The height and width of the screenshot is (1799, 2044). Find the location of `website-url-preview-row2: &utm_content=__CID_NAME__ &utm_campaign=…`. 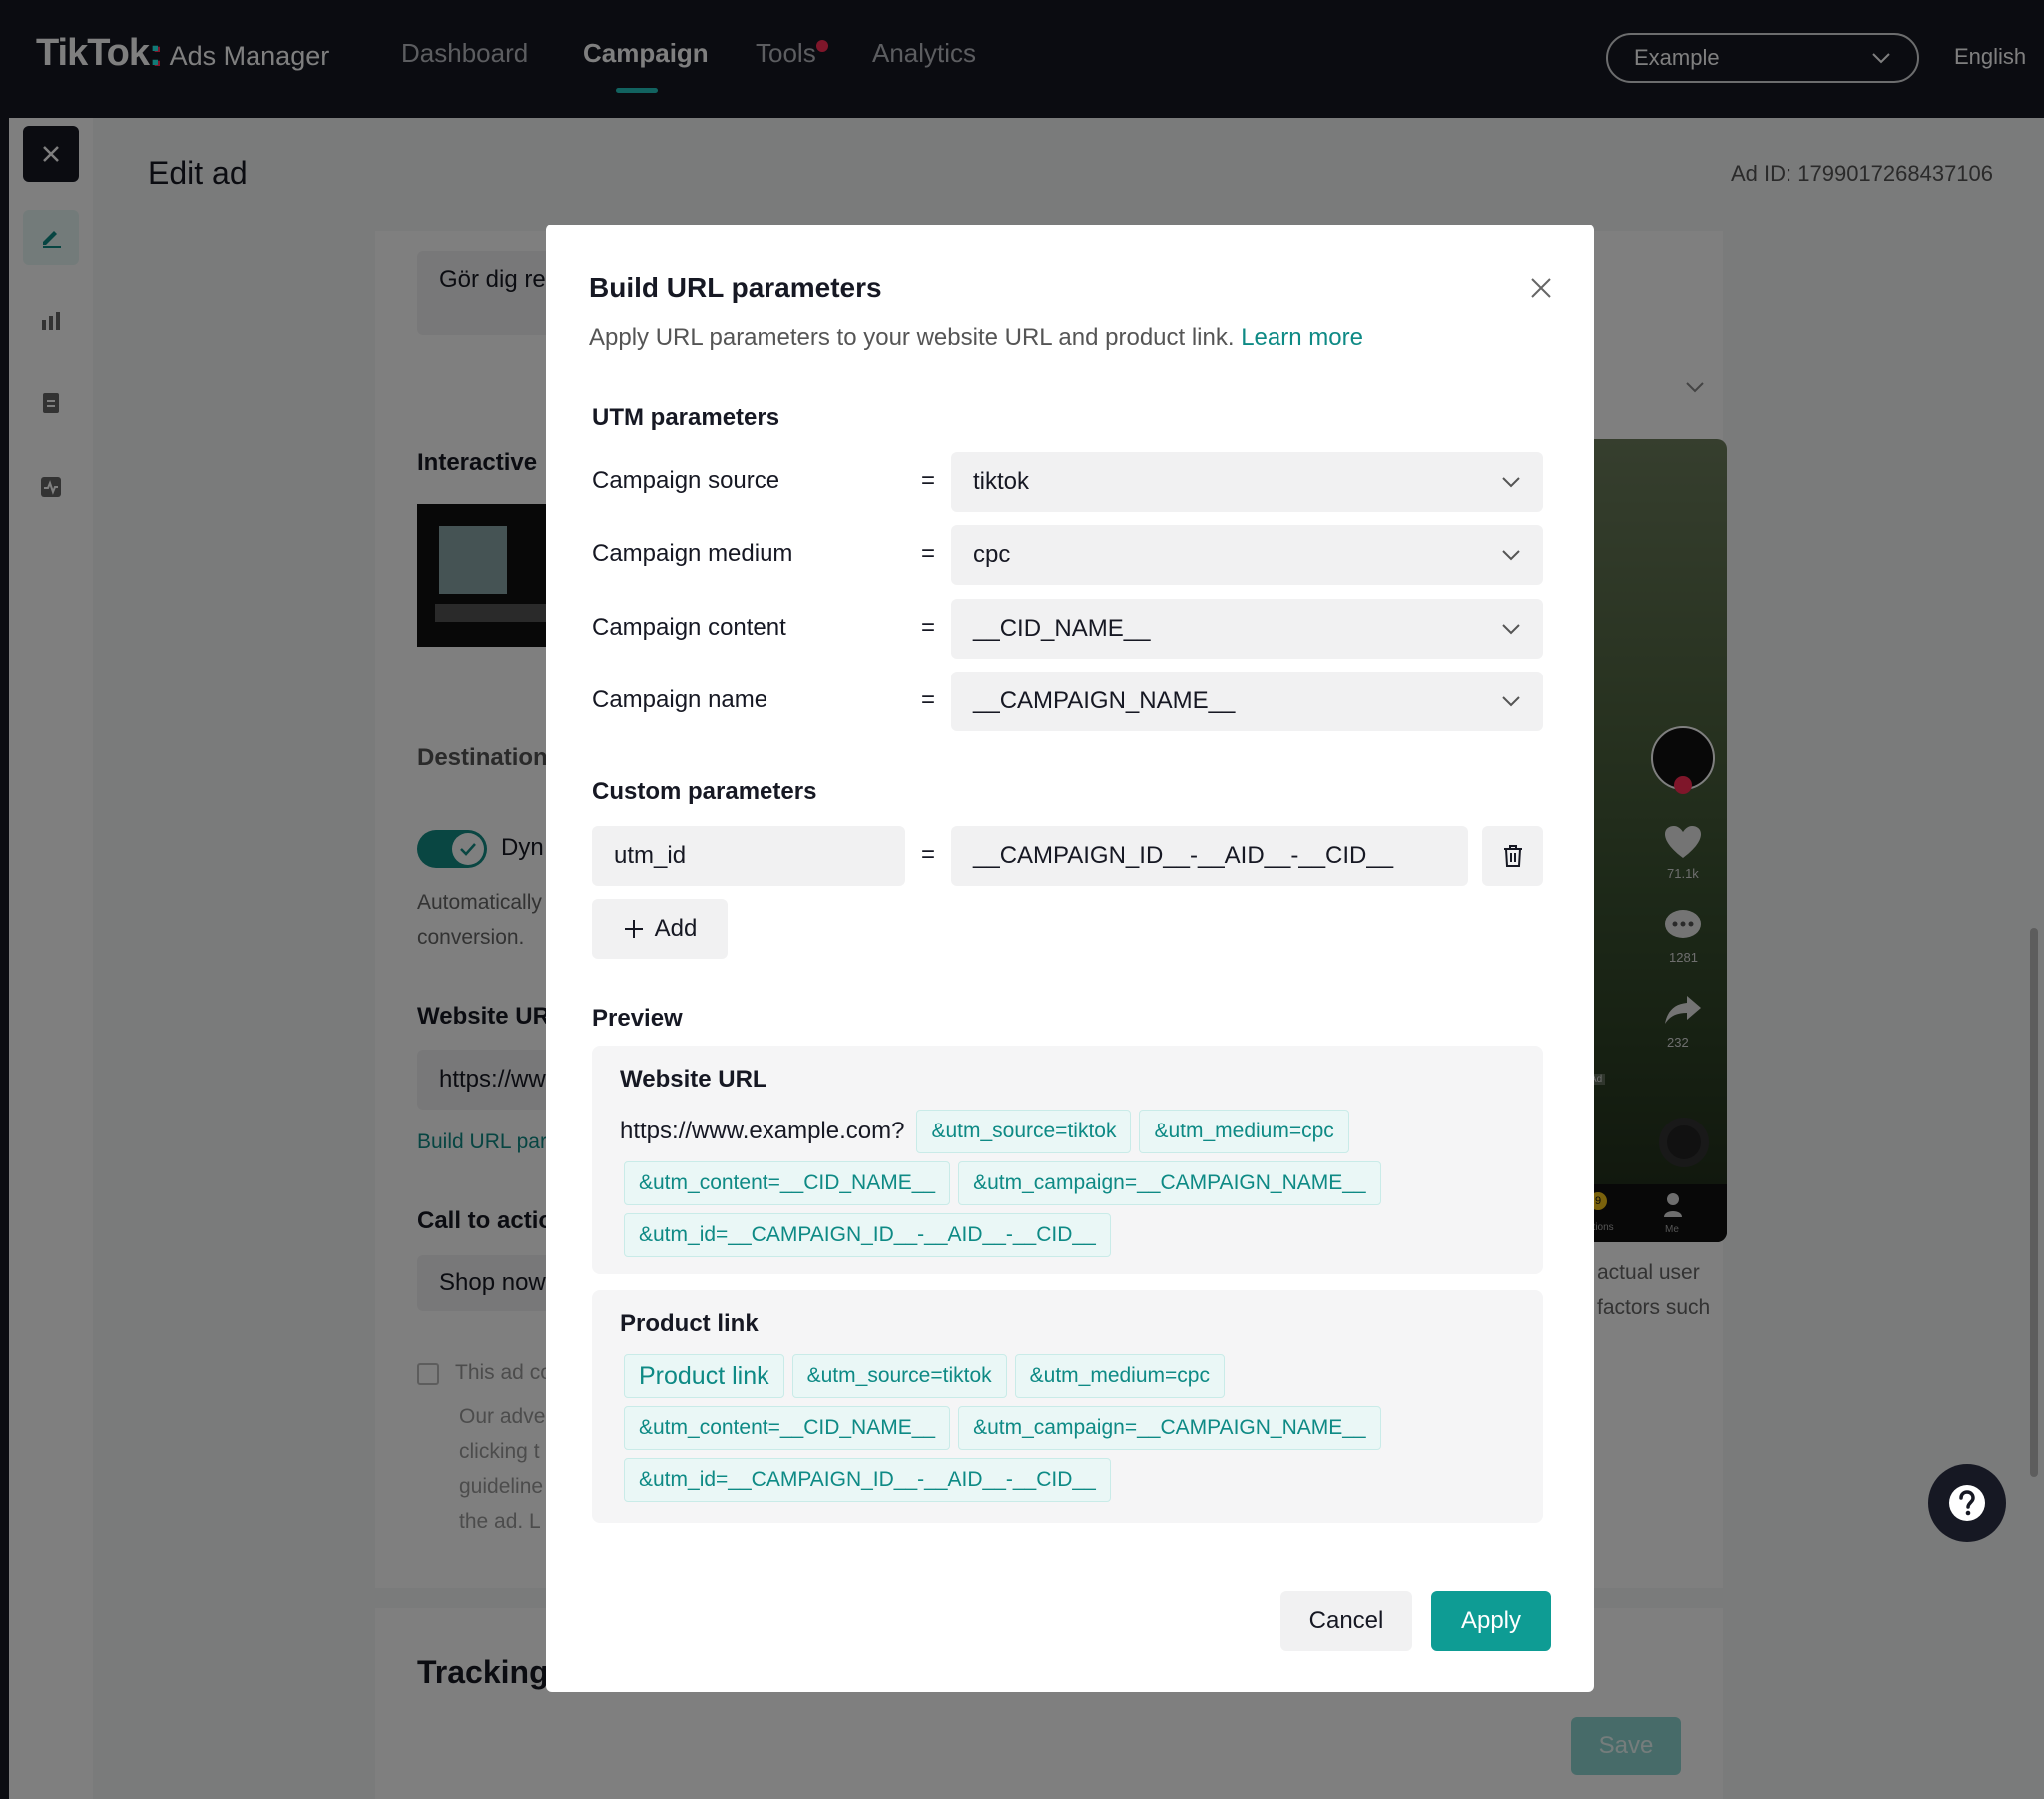

website-url-preview-row2: &utm_content=__CID_NAME__ &utm_campaign=… is located at coordinates (1002, 1183).